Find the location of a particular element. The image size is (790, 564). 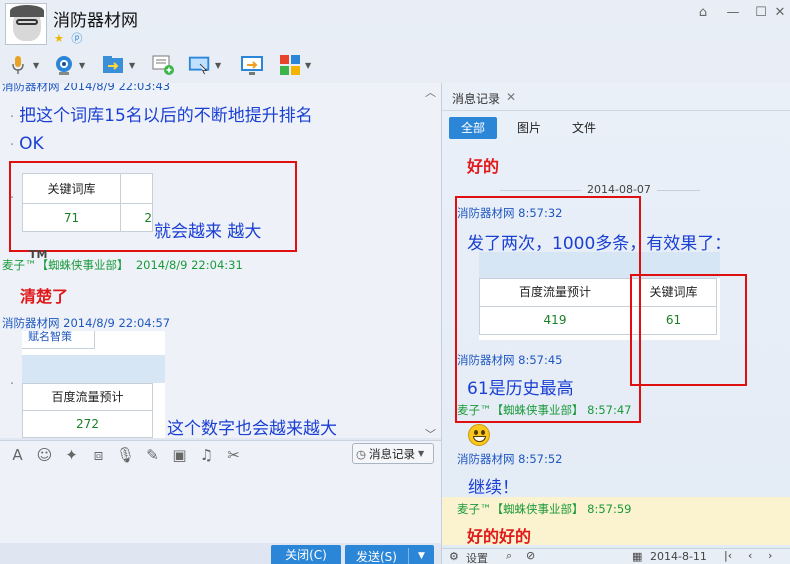

toolbar: ▼ ▼ ▼ ▼ ▼ is located at coordinates (395, 66).